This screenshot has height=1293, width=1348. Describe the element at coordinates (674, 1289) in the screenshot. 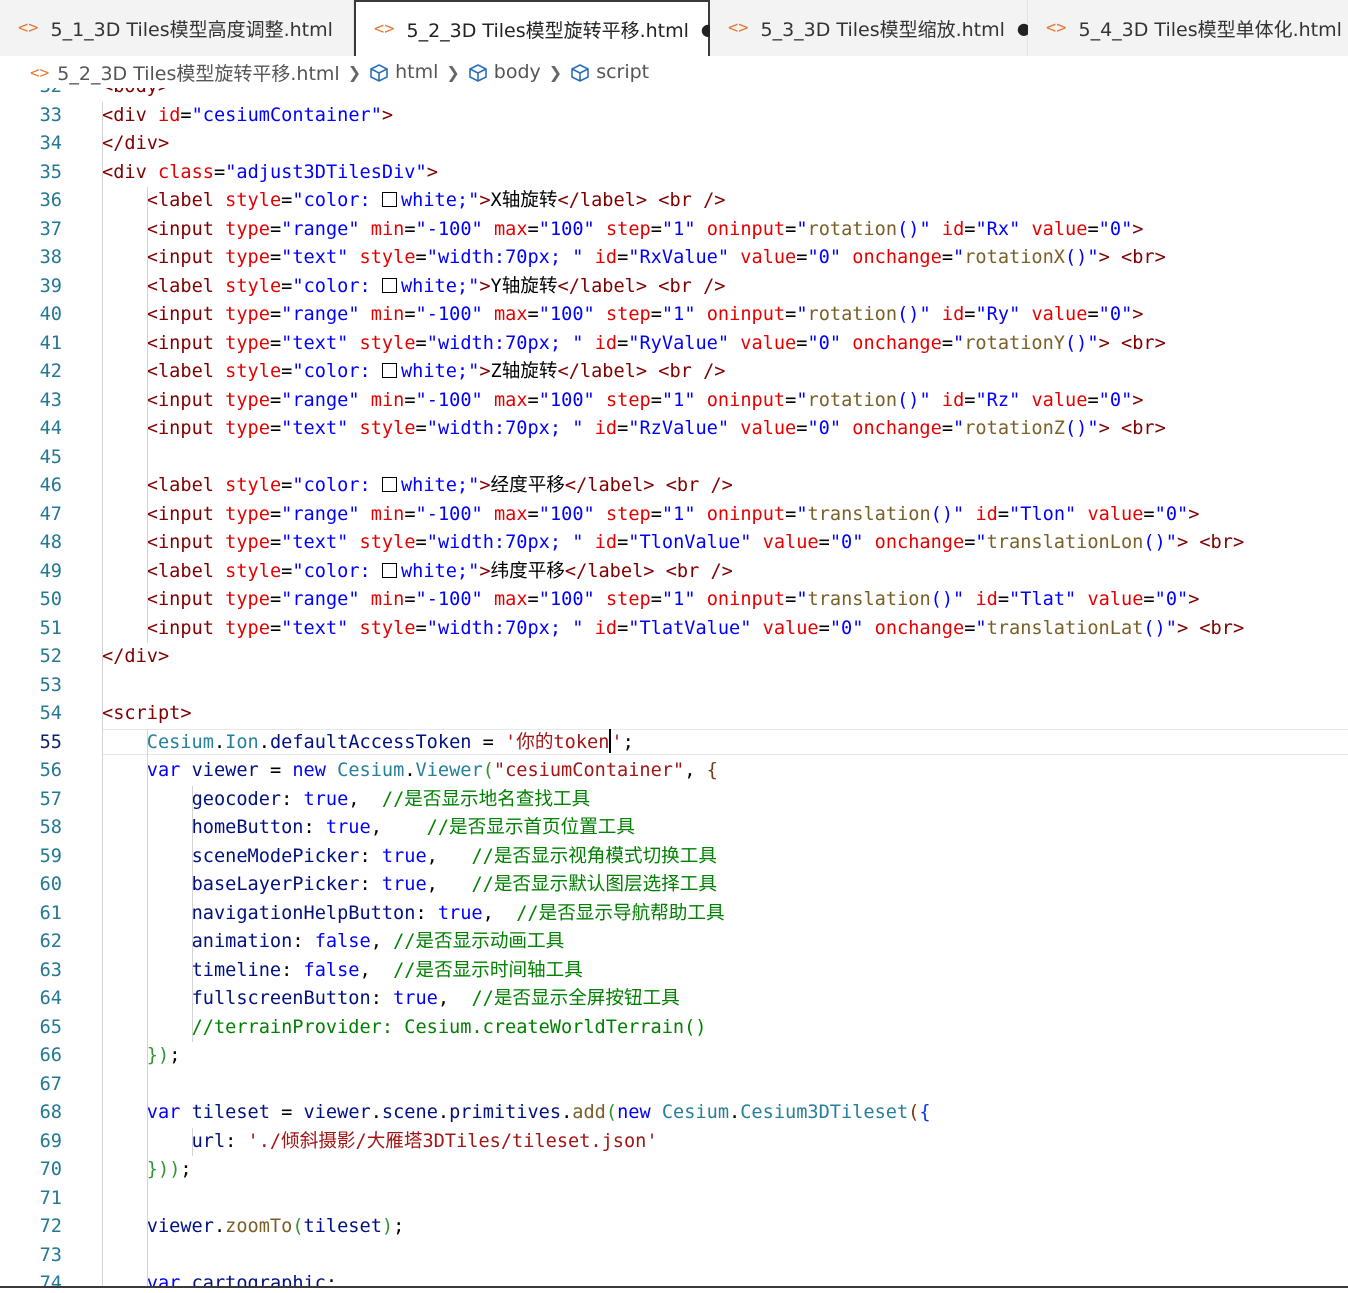

I see `panel-border` at that location.